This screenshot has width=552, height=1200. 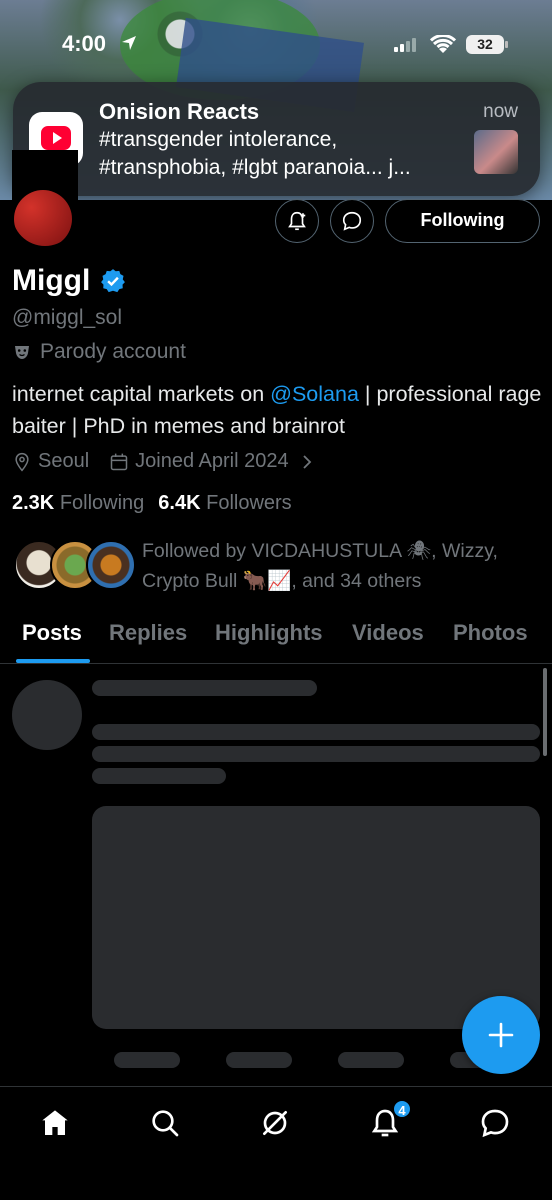 I want to click on message-button, so click(x=352, y=221).